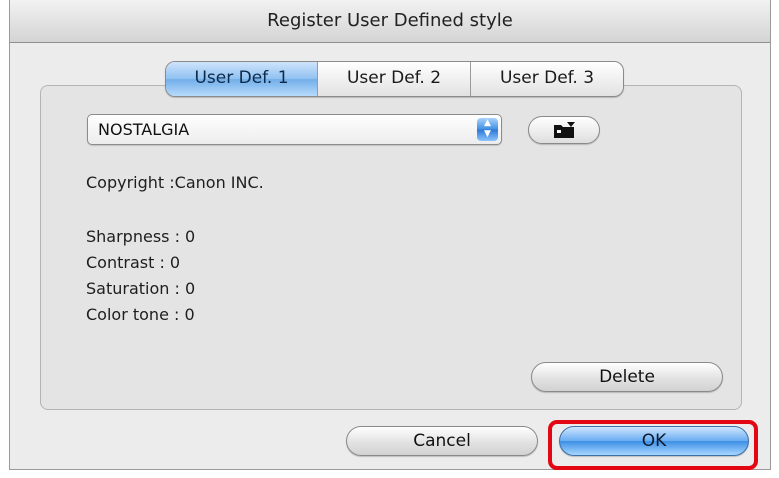 The image size is (779, 478). What do you see at coordinates (627, 377) in the screenshot?
I see `delete-button: Delete` at bounding box center [627, 377].